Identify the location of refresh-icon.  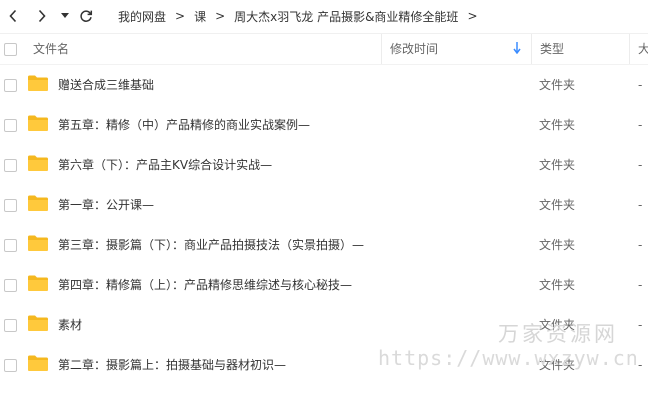
(86, 16).